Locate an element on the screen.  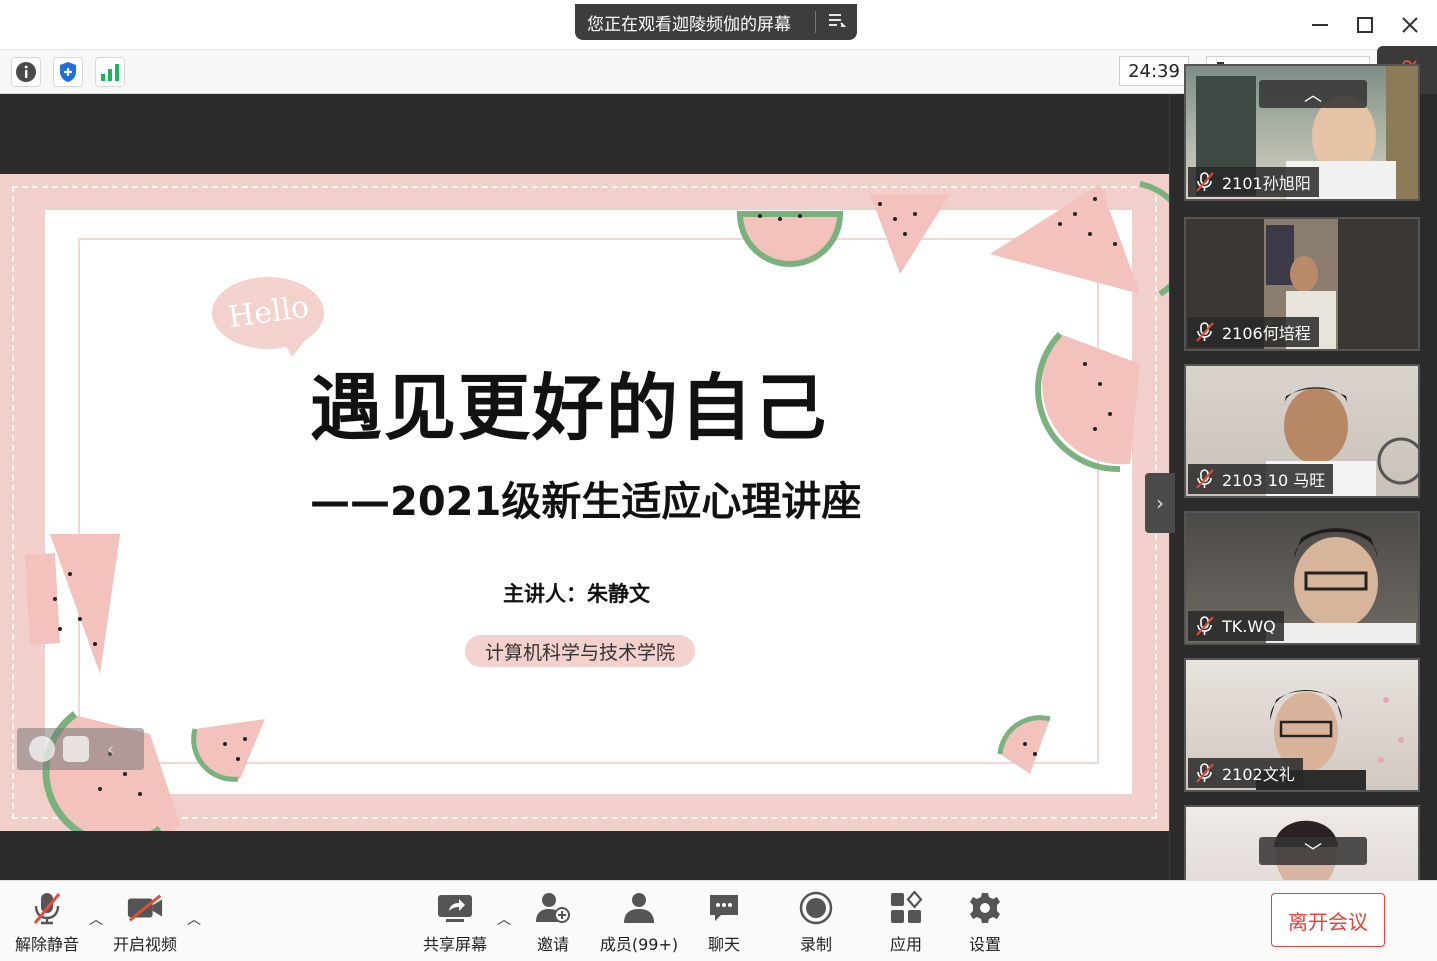
participant-tile: 2106何培程 is located at coordinates (1302, 284).